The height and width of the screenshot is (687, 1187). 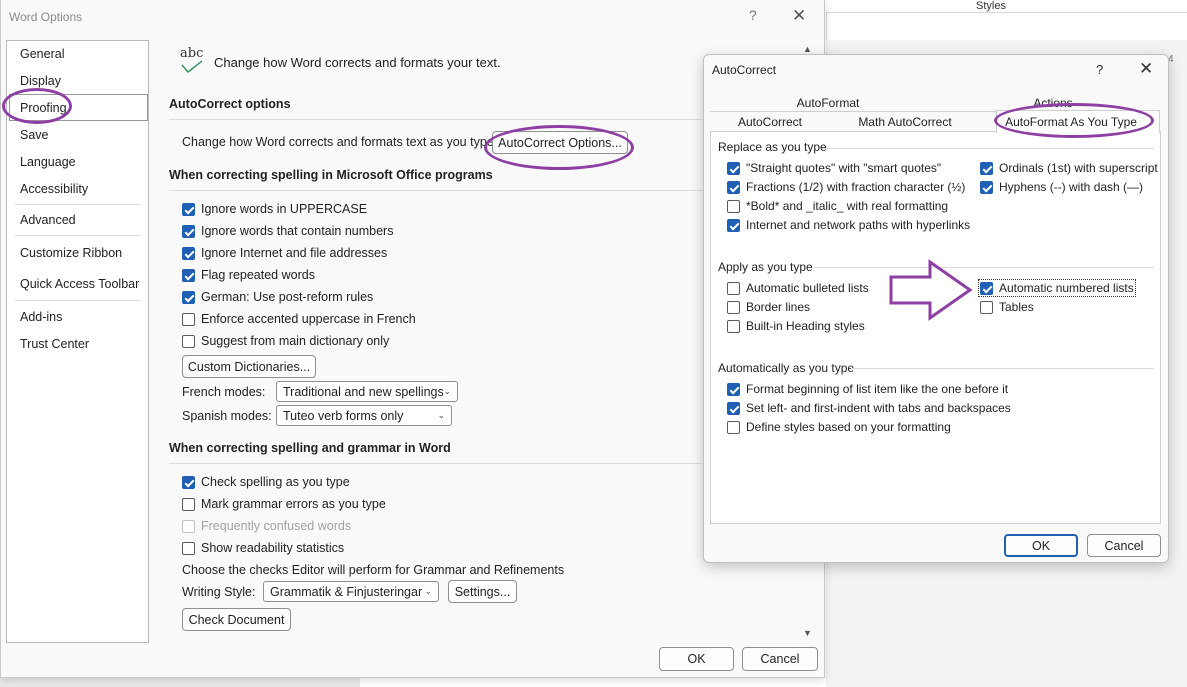 I want to click on option-label: Check spelling as you type, so click(x=275, y=482).